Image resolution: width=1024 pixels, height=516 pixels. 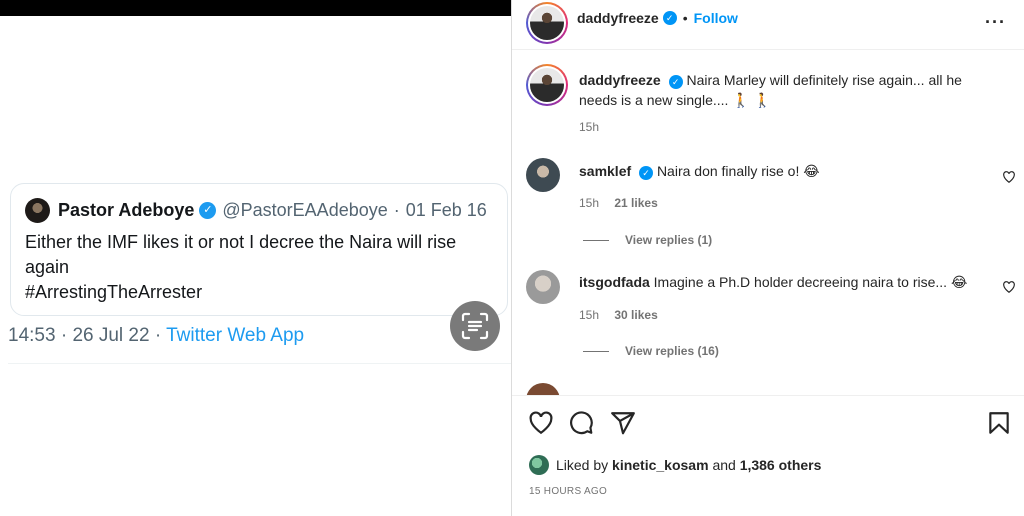 I want to click on comment-icon, so click(x=581, y=423).